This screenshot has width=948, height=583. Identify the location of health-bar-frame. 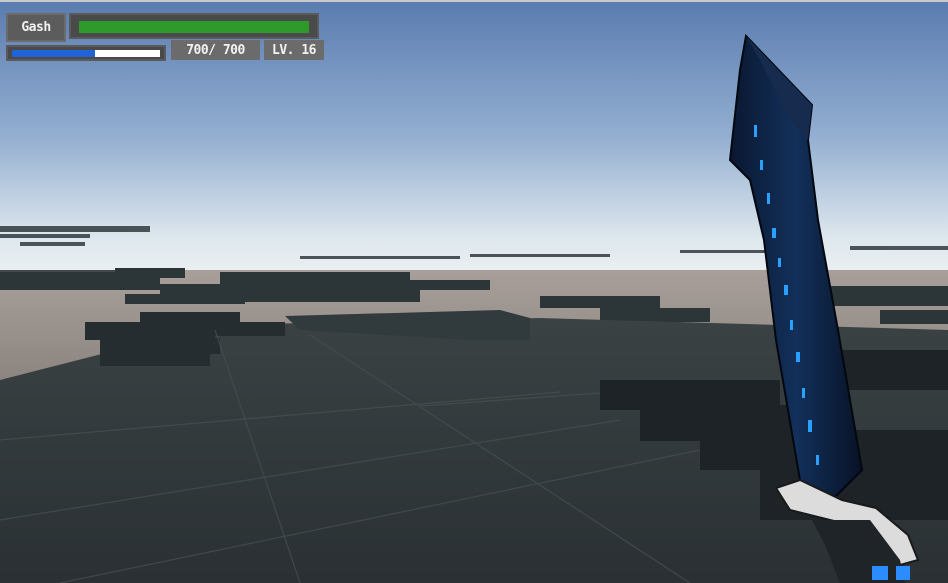
(194, 26).